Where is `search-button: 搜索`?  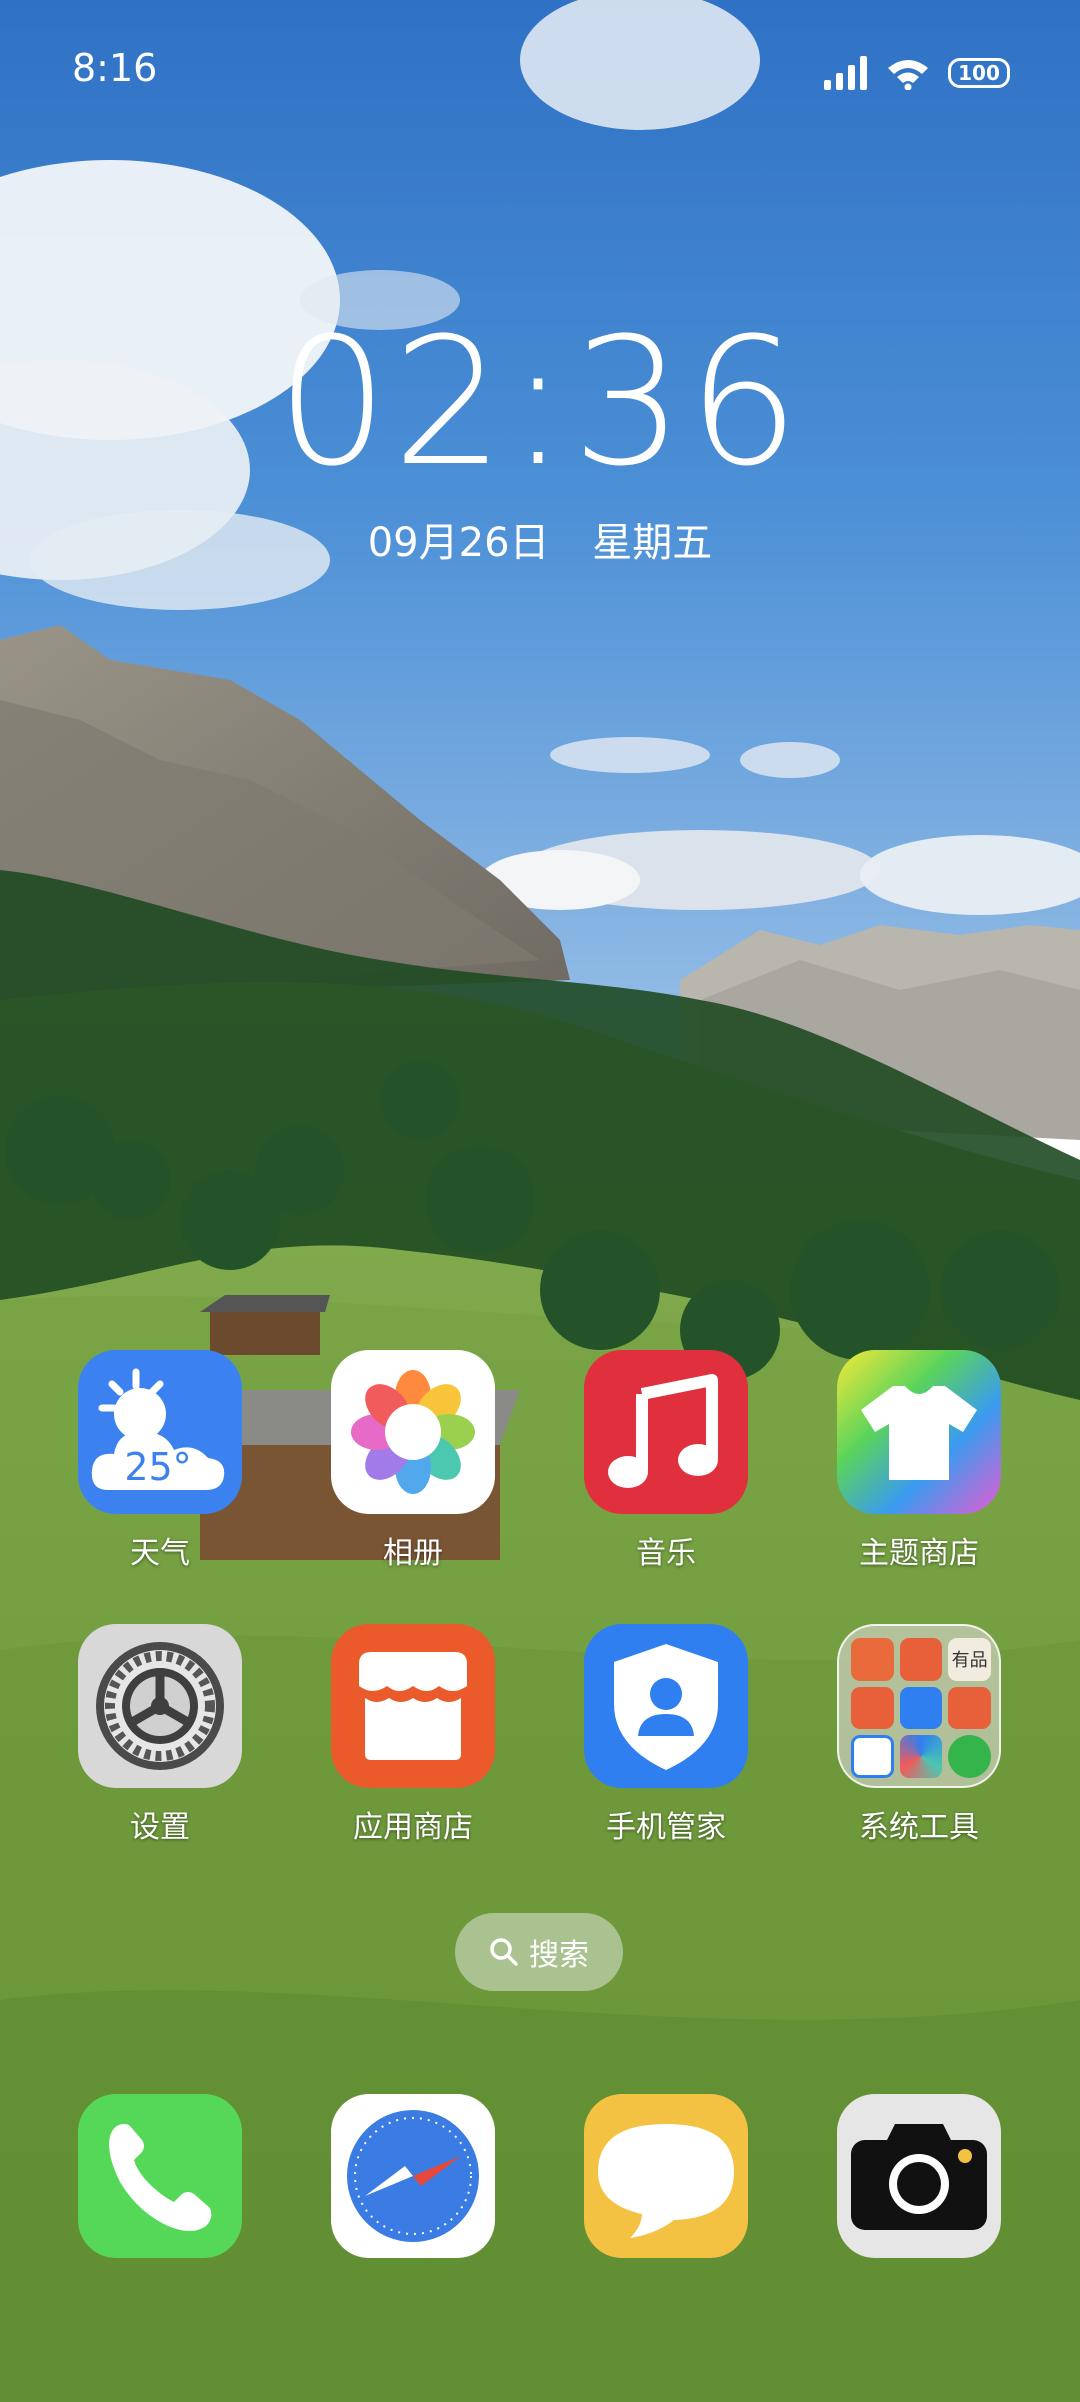
search-button: 搜索 is located at coordinates (539, 1952).